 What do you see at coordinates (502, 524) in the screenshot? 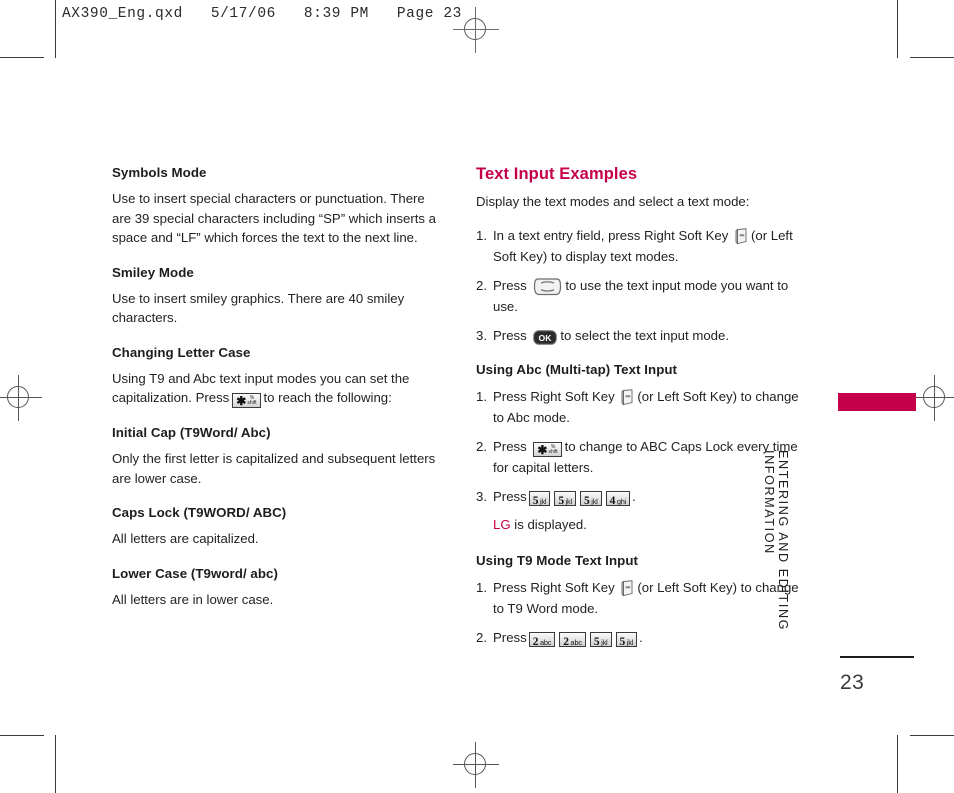
I see `lg-text: LG` at bounding box center [502, 524].